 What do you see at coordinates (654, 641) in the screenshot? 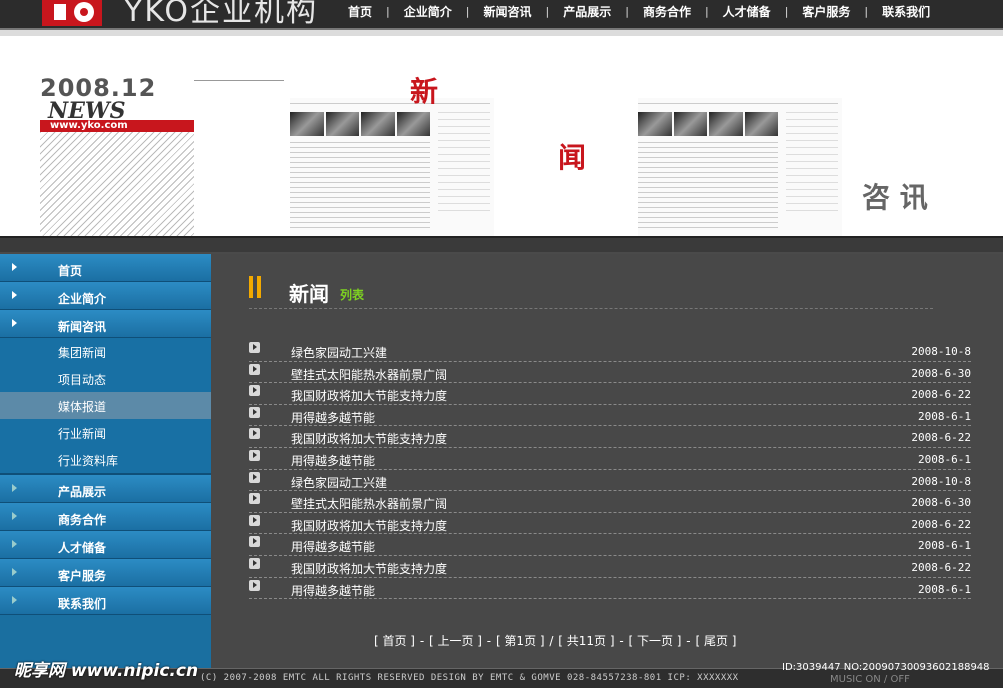
I see `pager-next: [ 下一页 ]` at bounding box center [654, 641].